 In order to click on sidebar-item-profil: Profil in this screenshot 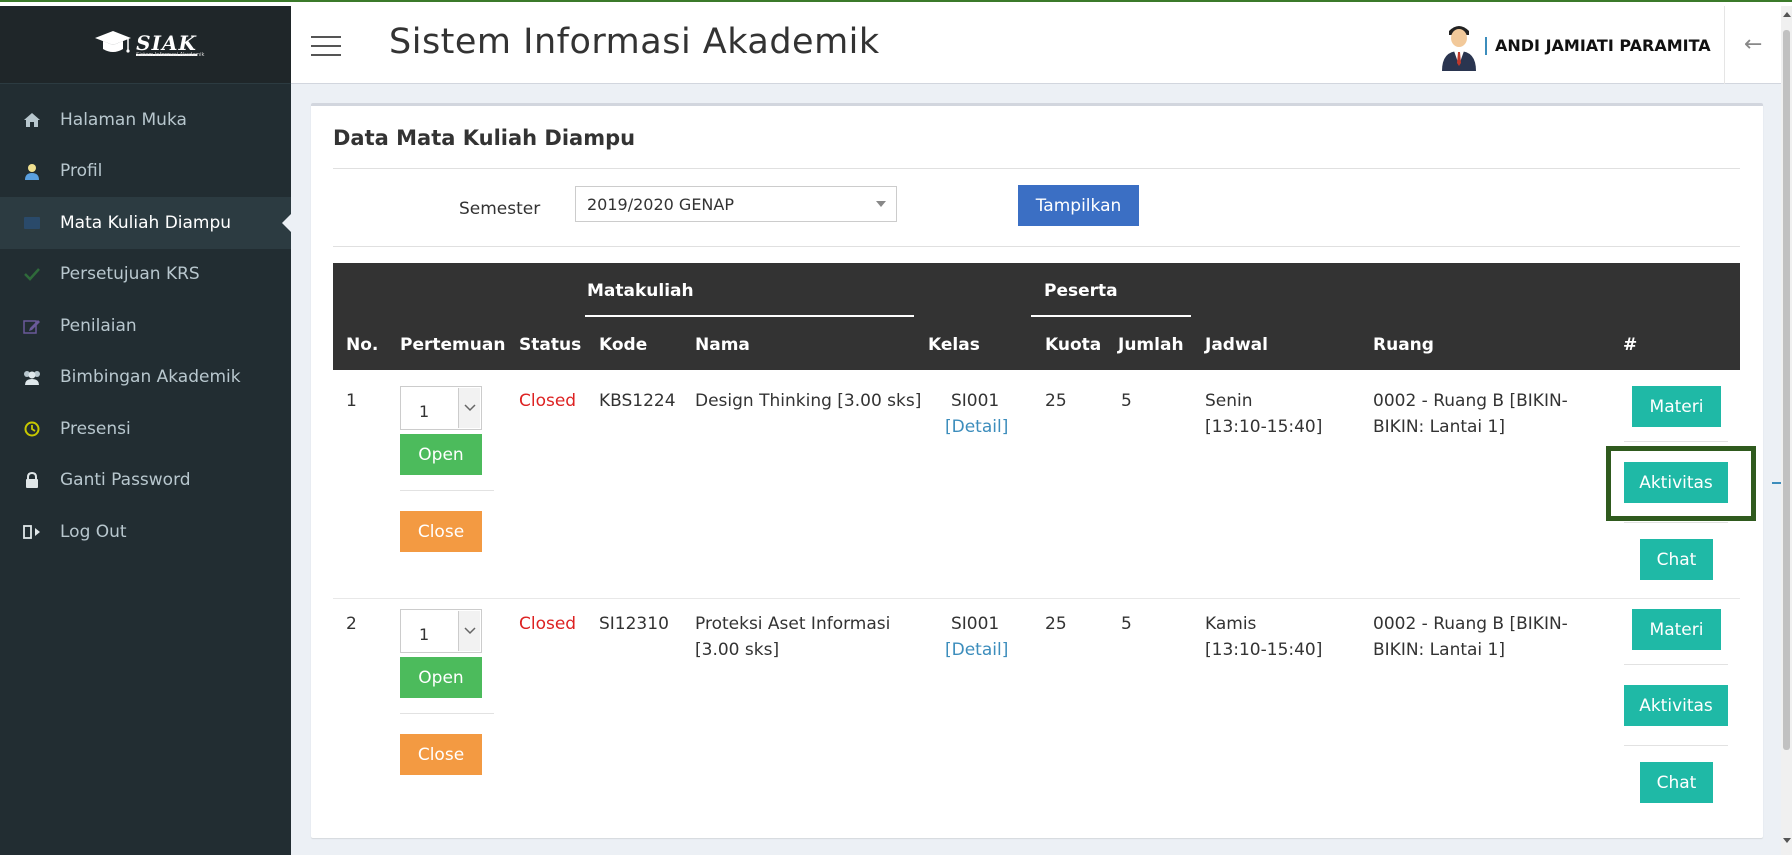, I will do `click(145, 172)`.